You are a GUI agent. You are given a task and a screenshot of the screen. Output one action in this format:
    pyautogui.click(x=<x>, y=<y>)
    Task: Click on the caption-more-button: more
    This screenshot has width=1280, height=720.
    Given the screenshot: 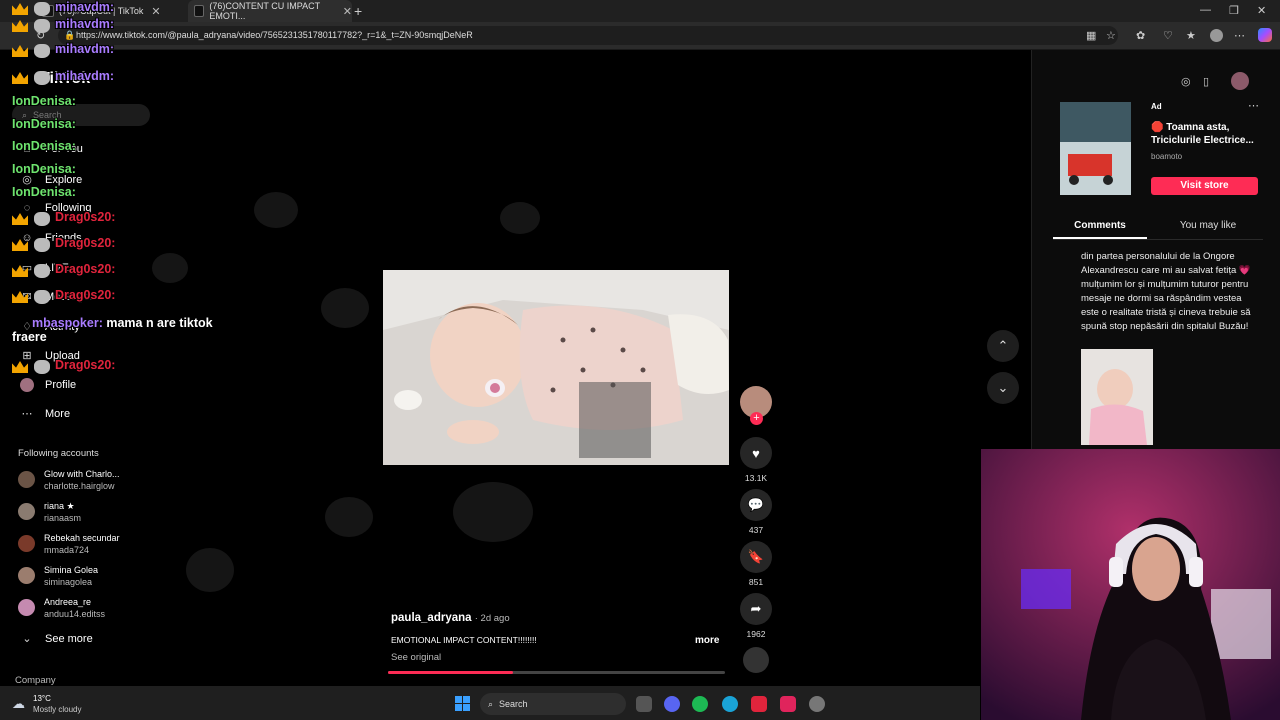 What is the action you would take?
    pyautogui.click(x=707, y=640)
    